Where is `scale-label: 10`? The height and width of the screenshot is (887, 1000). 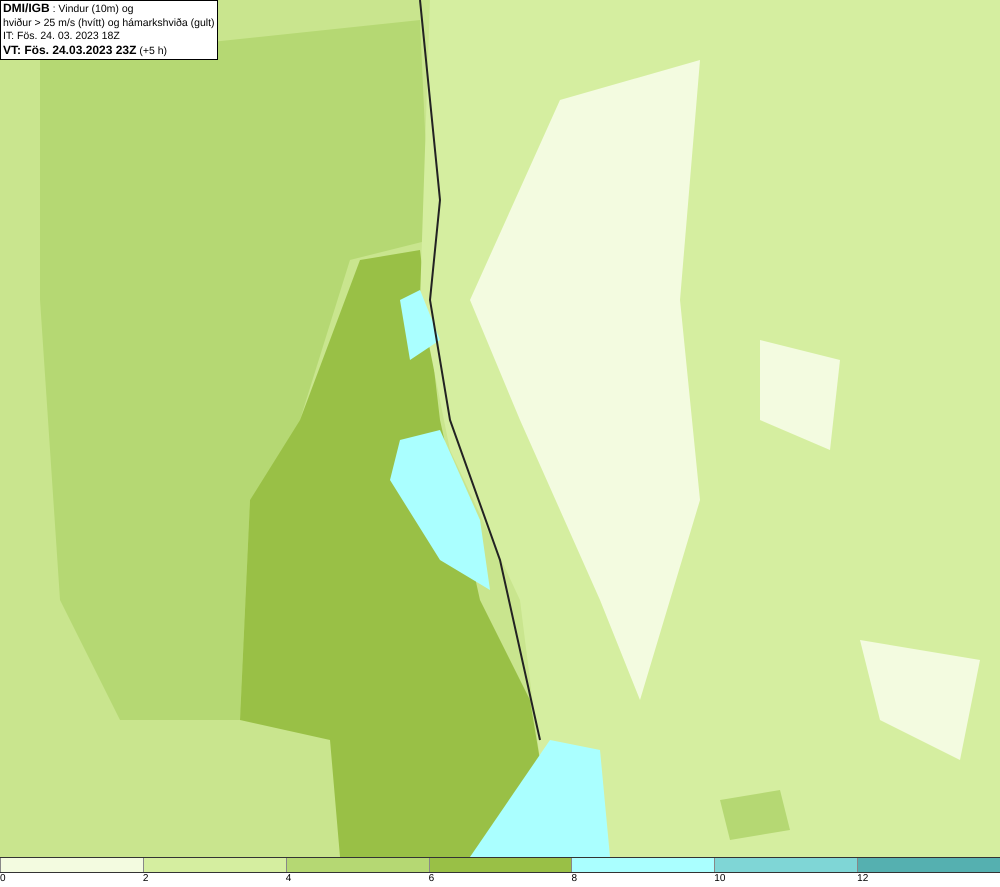
scale-label: 10 is located at coordinates (720, 878).